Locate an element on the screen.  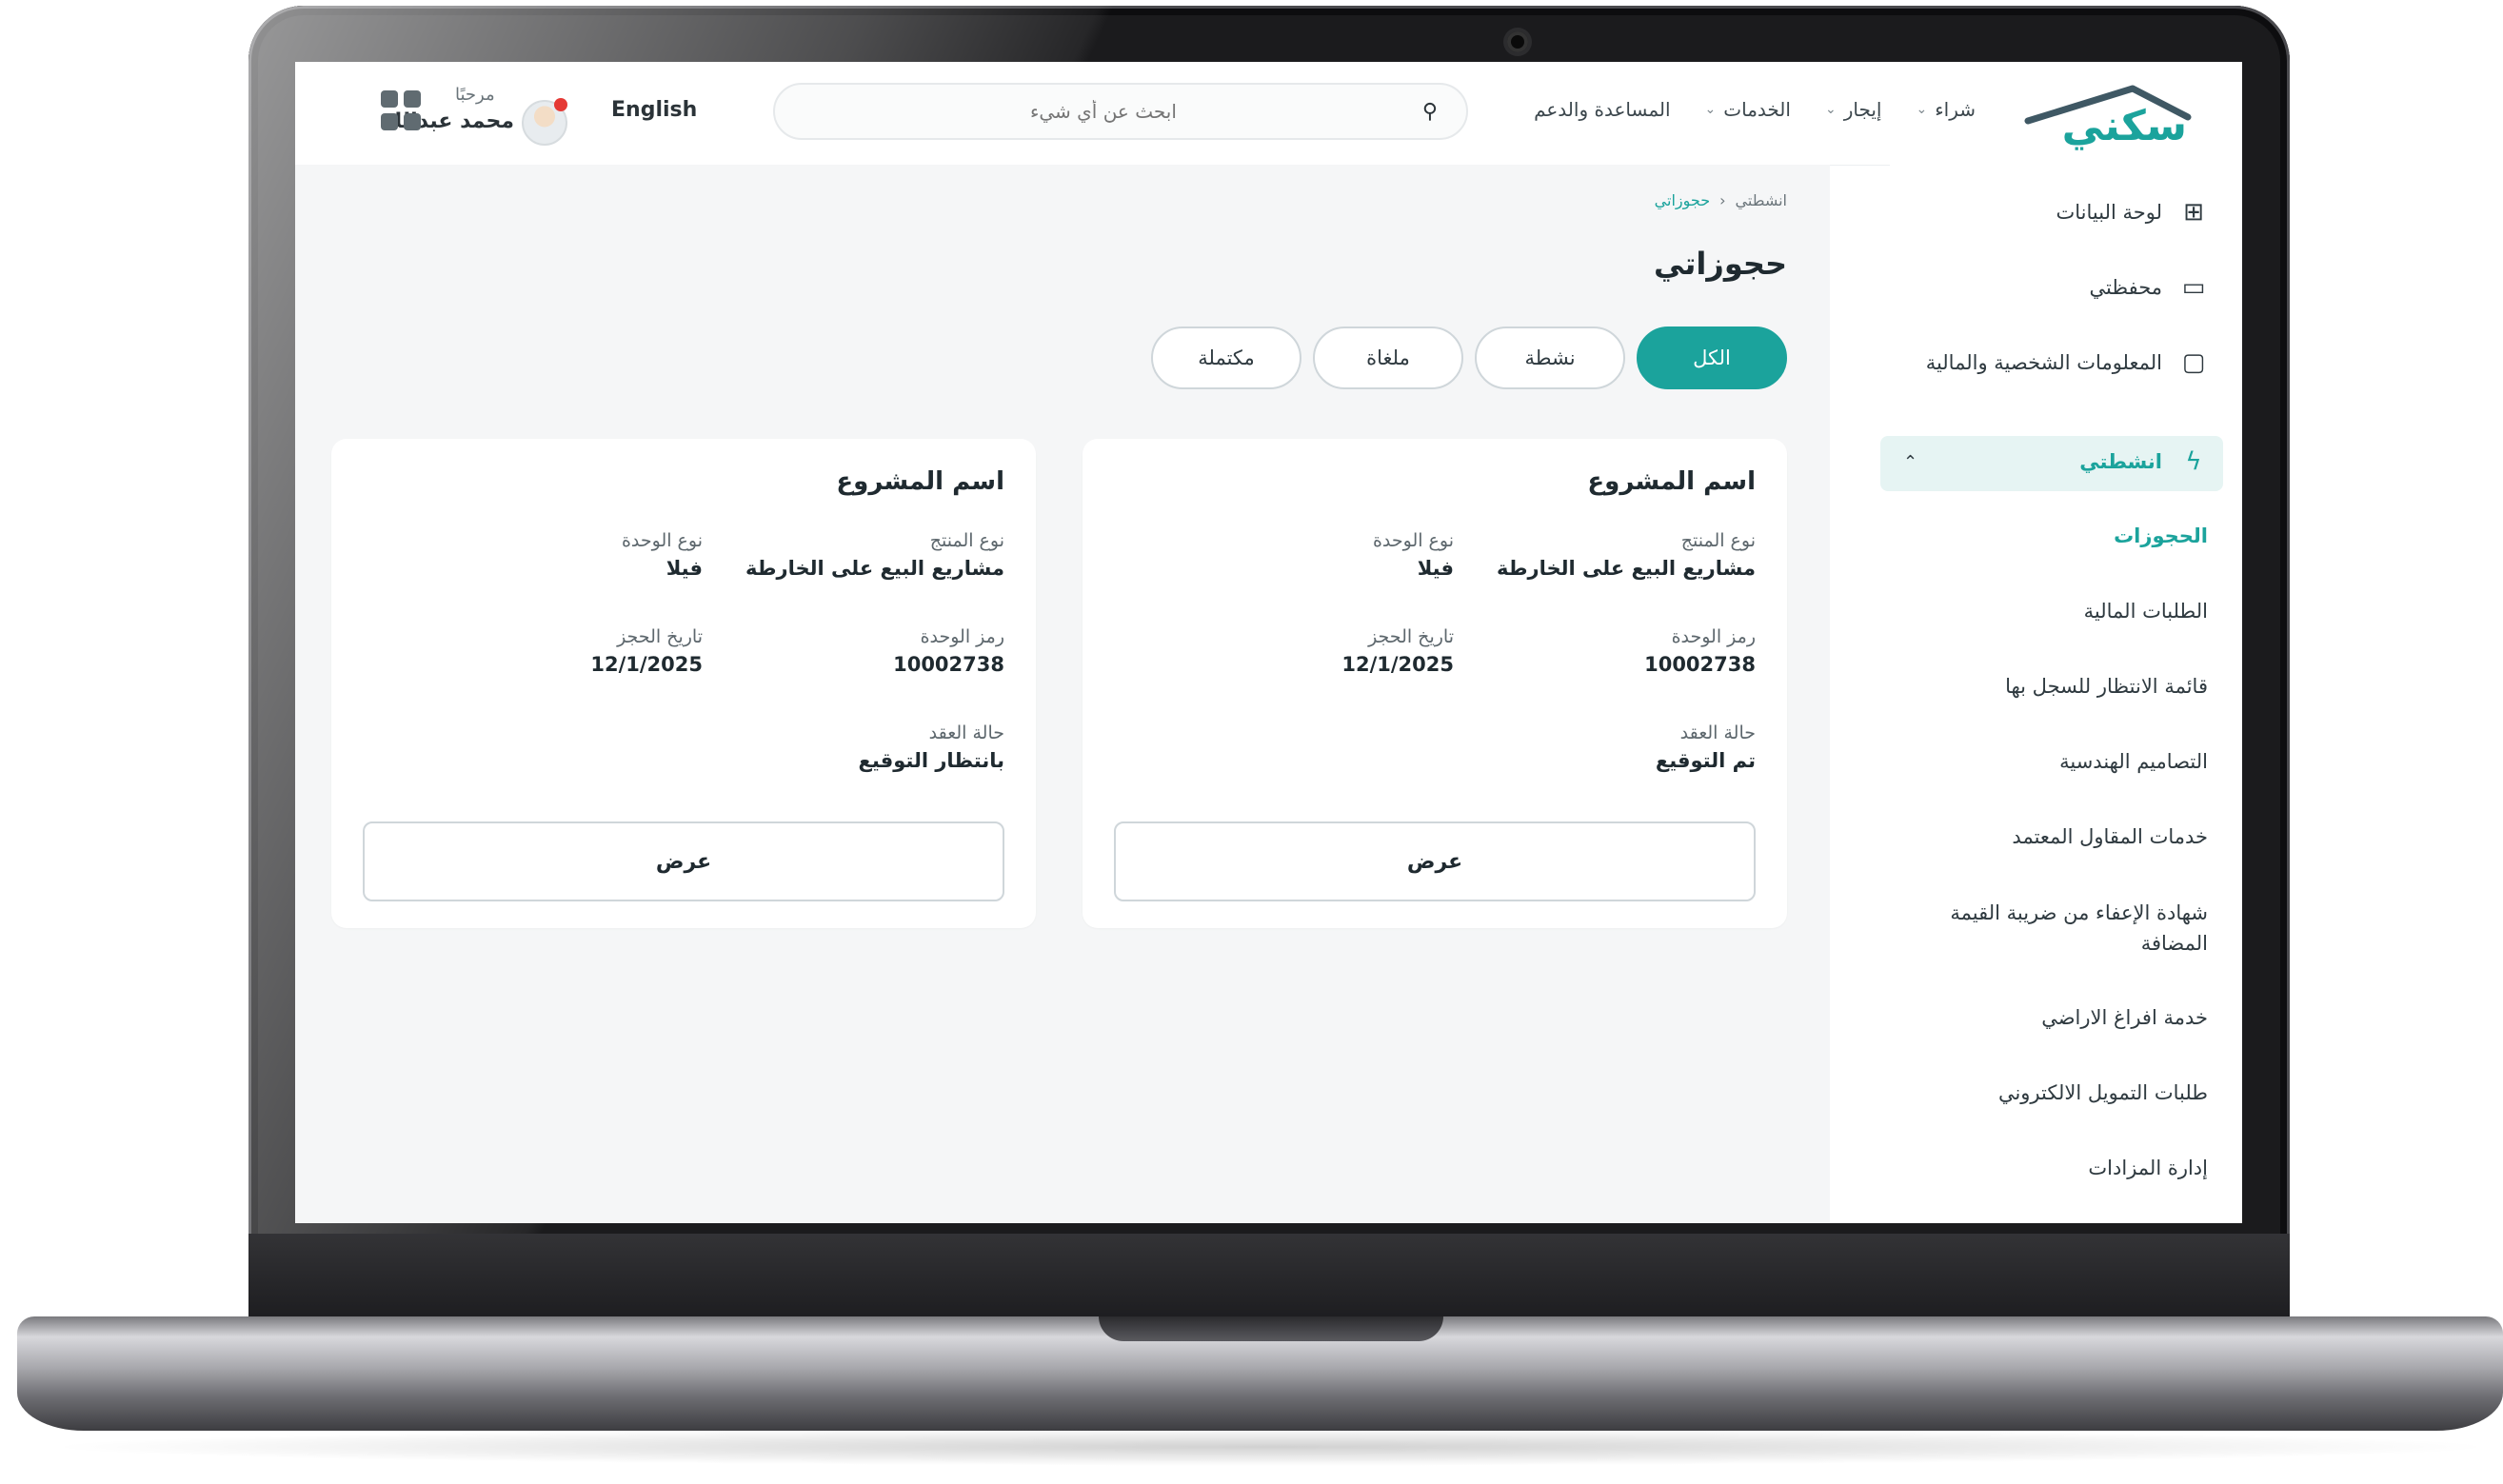
sidebar-item-wallet: ▭ محفظتي is located at coordinates (2149, 288).